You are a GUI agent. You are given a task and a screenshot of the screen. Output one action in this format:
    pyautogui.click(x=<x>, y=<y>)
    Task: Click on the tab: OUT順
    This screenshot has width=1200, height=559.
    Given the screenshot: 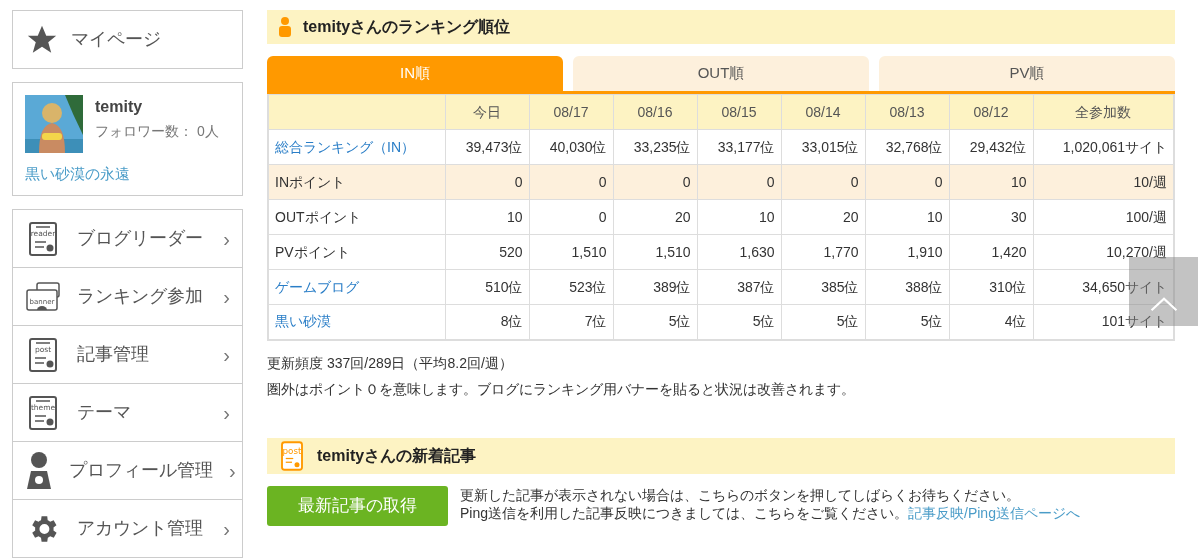 What is the action you would take?
    pyautogui.click(x=721, y=73)
    